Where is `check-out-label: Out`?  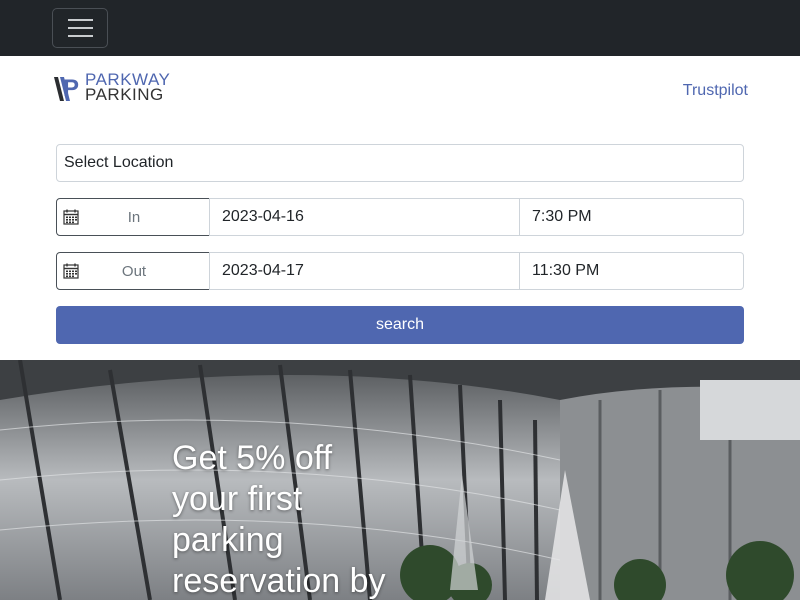
check-out-label: Out is located at coordinates (133, 271).